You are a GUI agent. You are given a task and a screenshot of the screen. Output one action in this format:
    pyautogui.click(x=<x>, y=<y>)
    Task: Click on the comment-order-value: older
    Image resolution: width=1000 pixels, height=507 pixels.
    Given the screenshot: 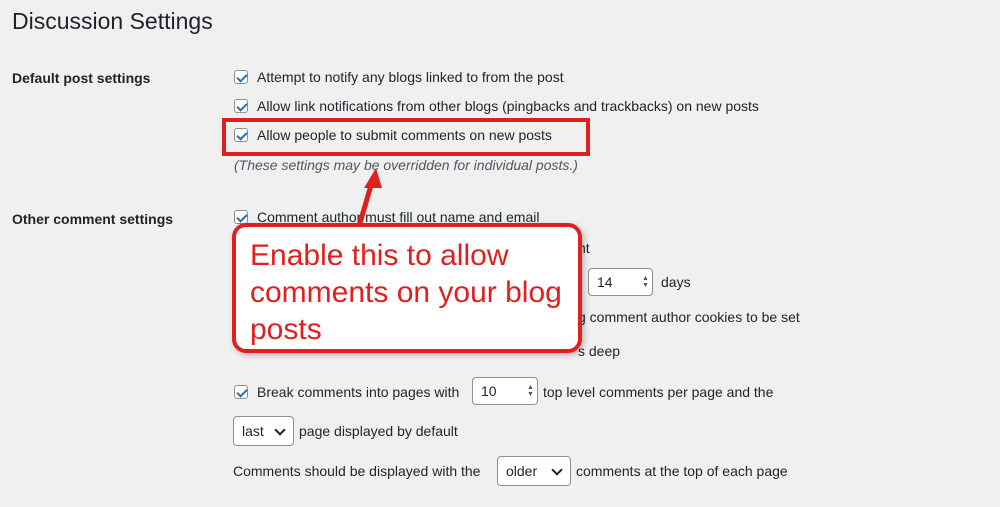 What is the action you would take?
    pyautogui.click(x=522, y=471)
    